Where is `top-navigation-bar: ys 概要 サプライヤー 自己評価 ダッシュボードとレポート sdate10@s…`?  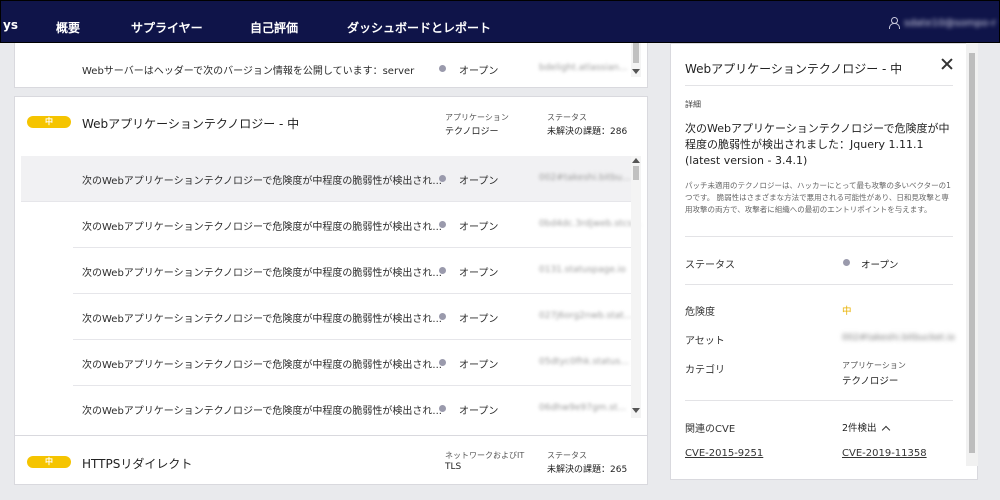 top-navigation-bar: ys 概要 サプライヤー 自己評価 ダッシュボードとレポート sdate10@s… is located at coordinates (500, 21).